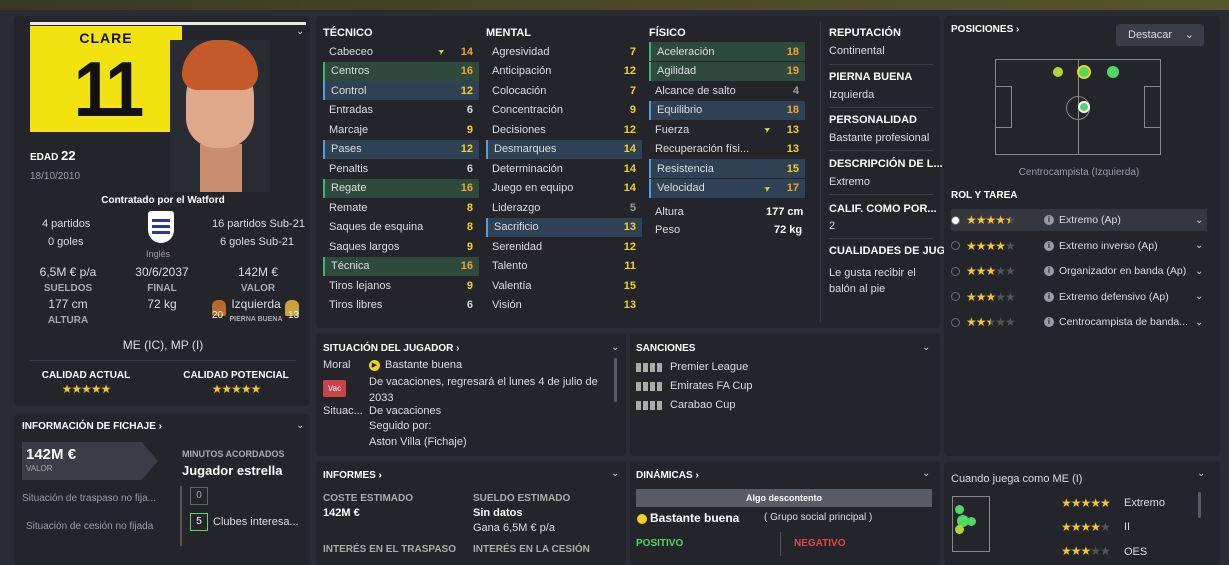 The image size is (1229, 565). I want to click on happiness-bar: Algo descontento, so click(784, 498).